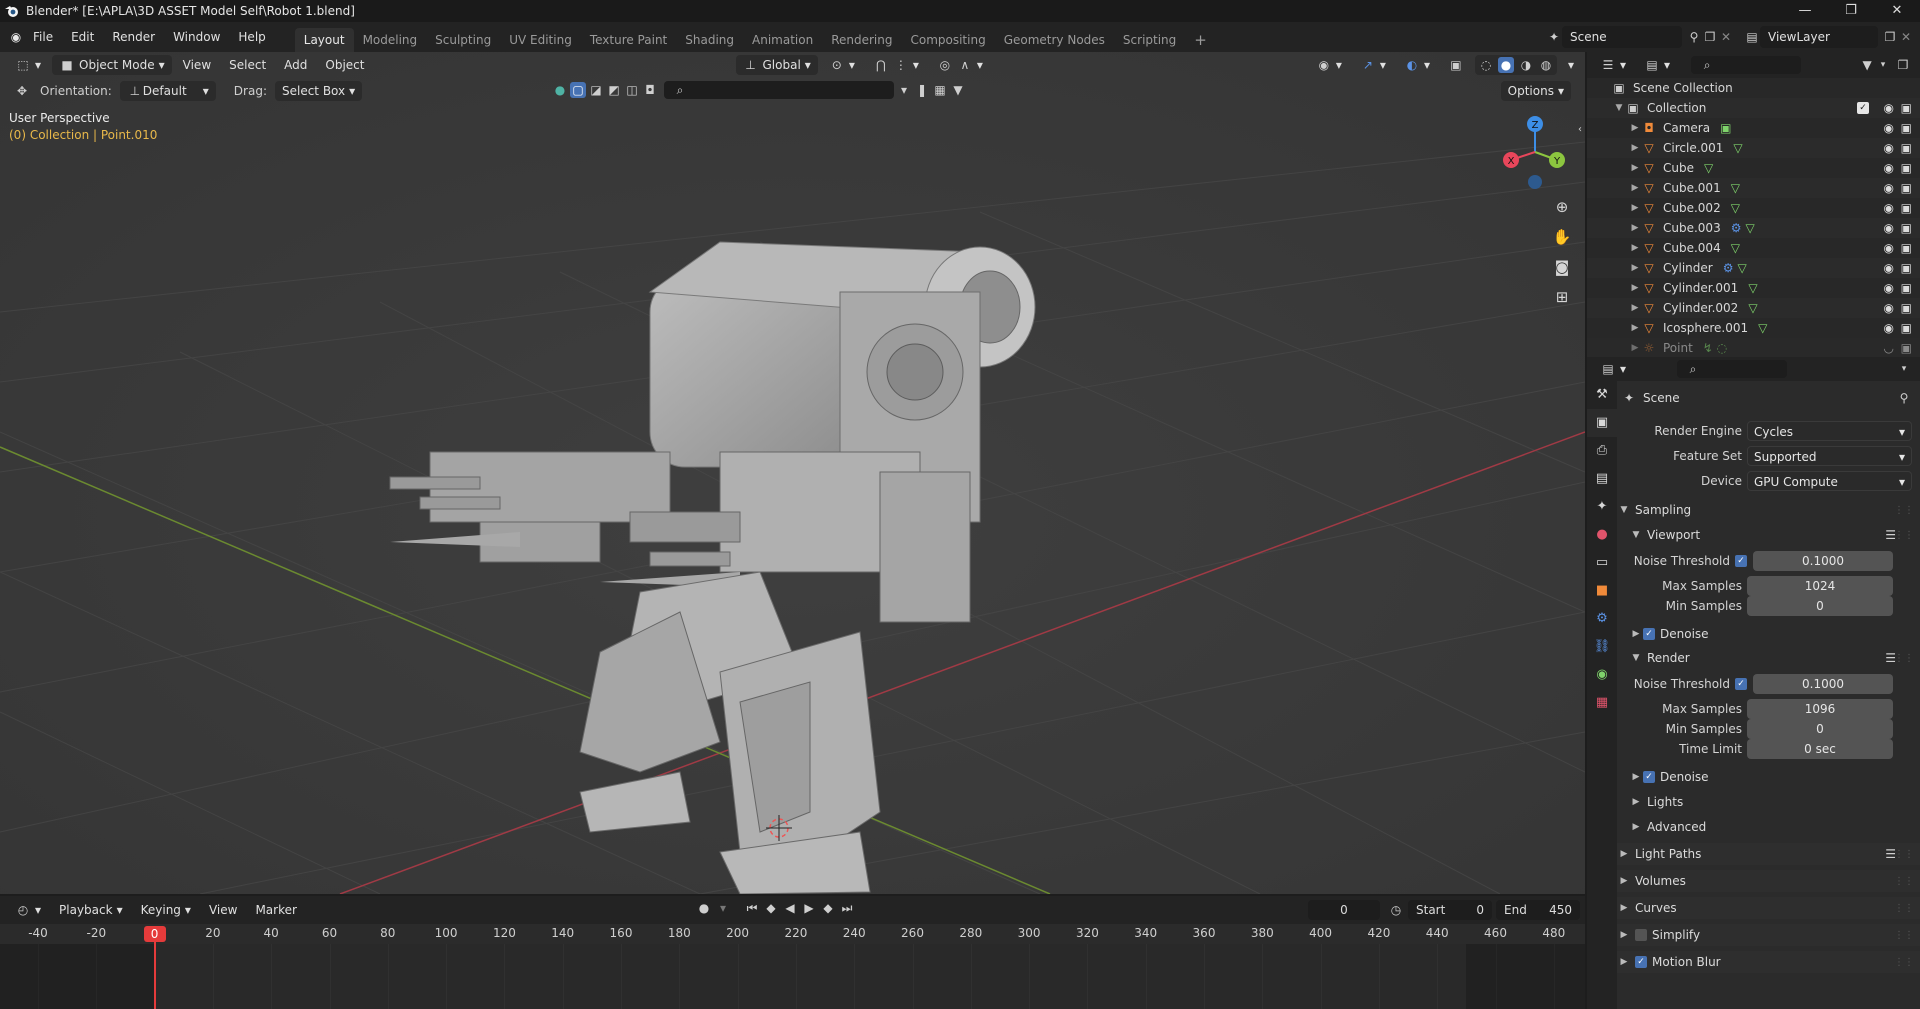 Image resolution: width=1920 pixels, height=1009 pixels. Describe the element at coordinates (1602, 535) in the screenshot. I see `world-tab-icon: ●` at that location.